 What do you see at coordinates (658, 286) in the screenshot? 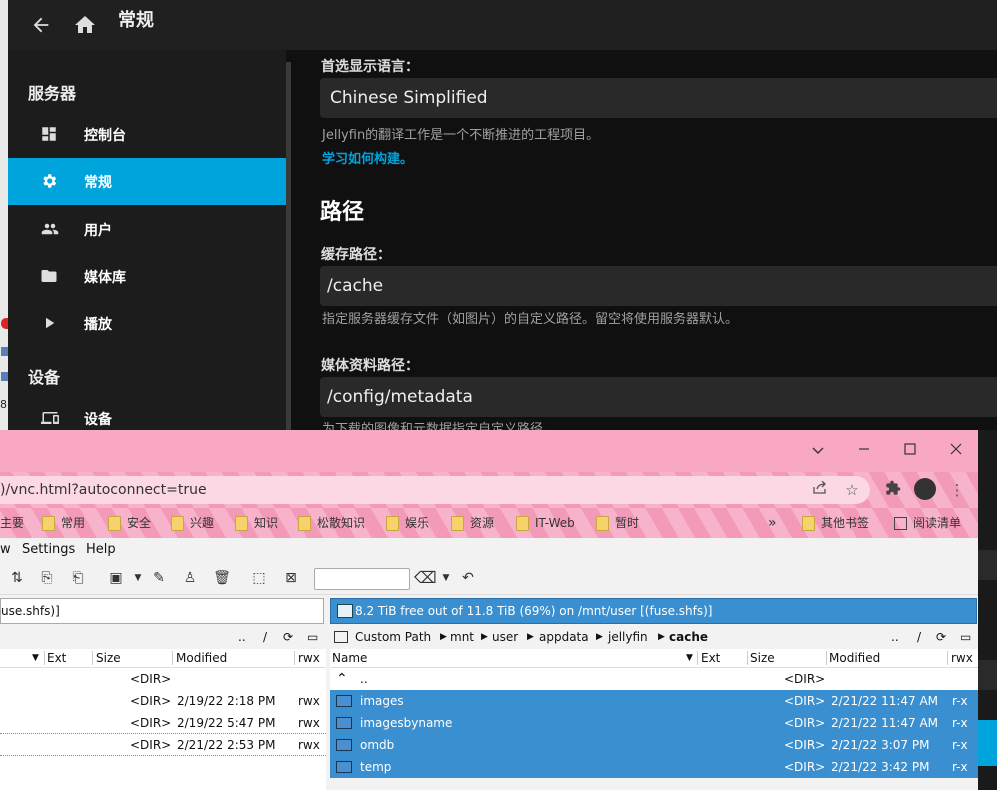
I see `cache-path-input: /cache` at bounding box center [658, 286].